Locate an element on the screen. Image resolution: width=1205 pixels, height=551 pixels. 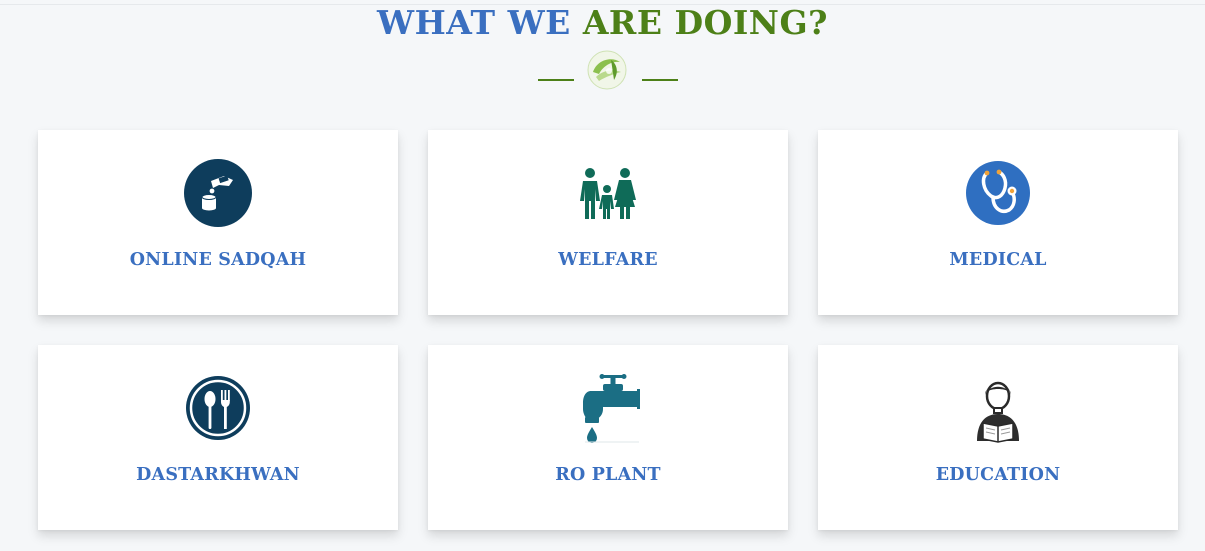
service-card-label: ONLINE SADQAH is located at coordinates (218, 260).